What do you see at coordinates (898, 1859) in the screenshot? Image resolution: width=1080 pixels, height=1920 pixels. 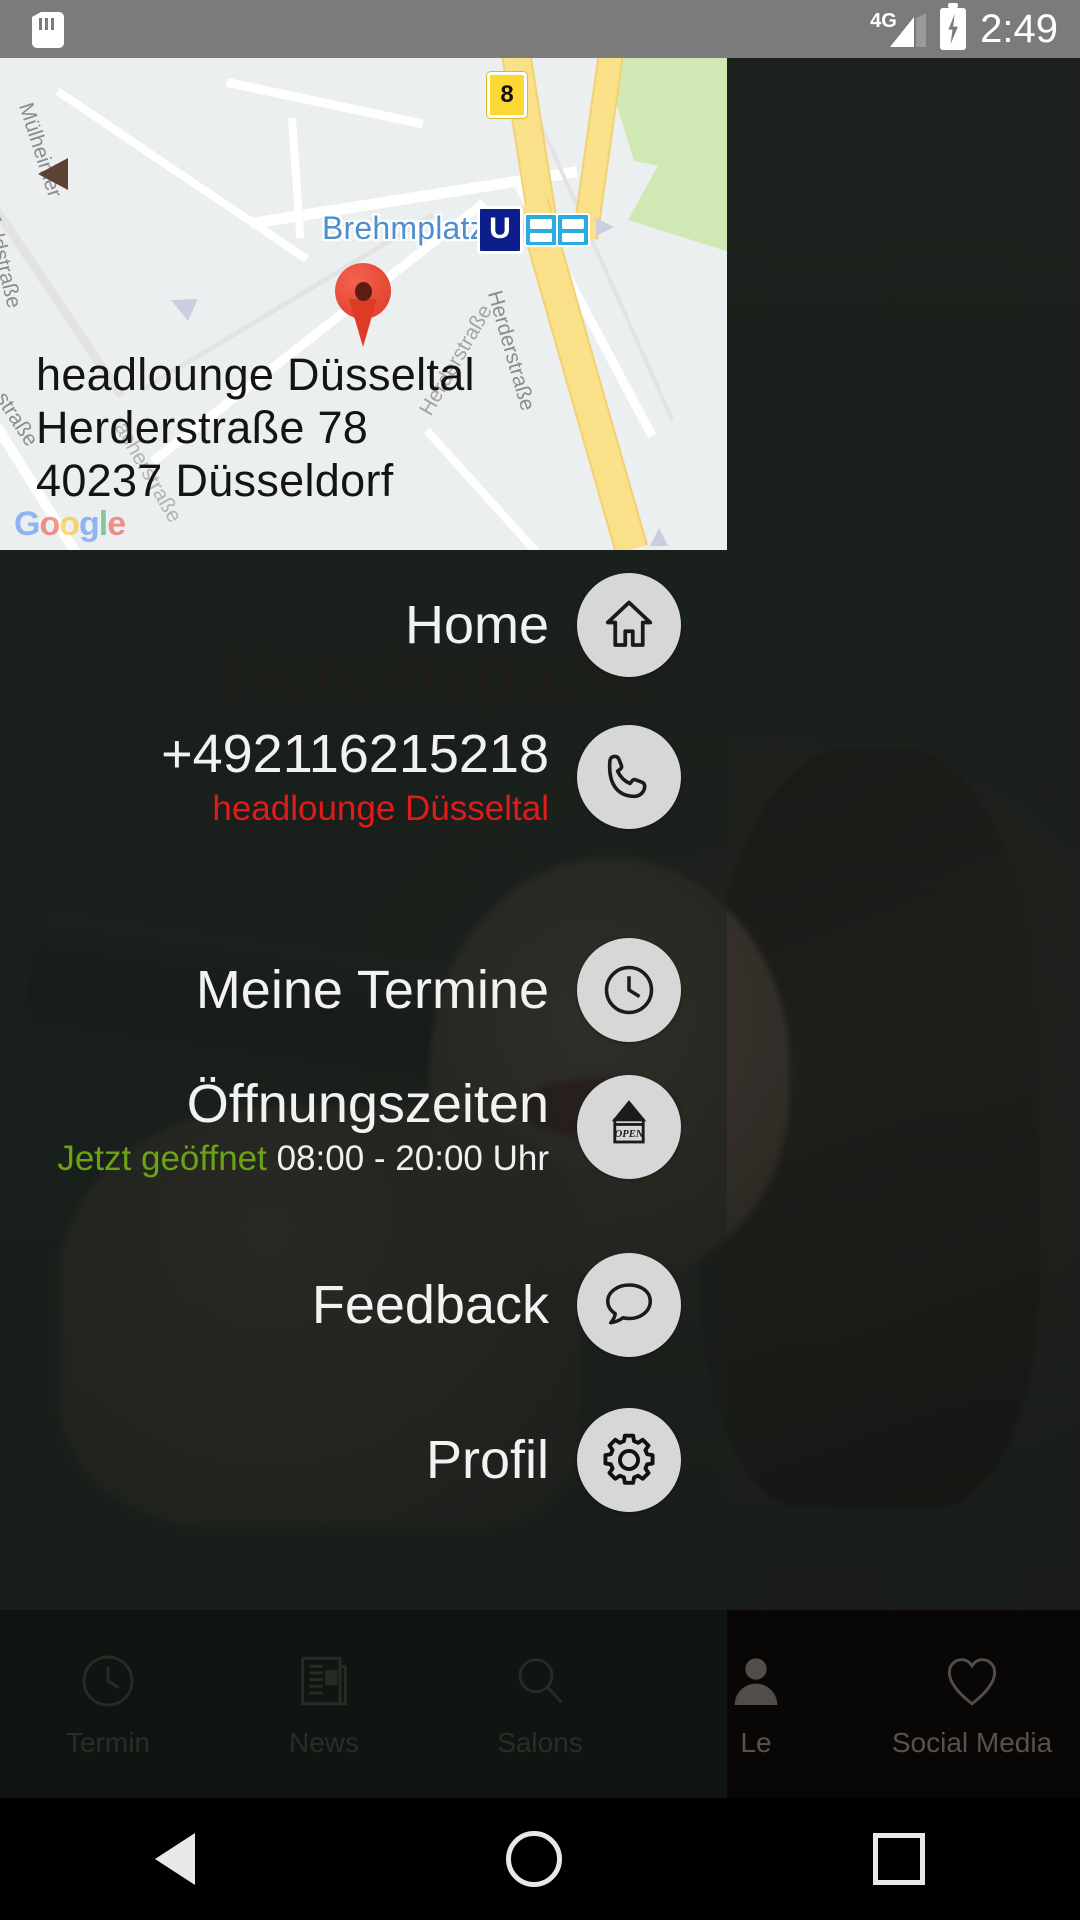 I see `recents-square-icon` at bounding box center [898, 1859].